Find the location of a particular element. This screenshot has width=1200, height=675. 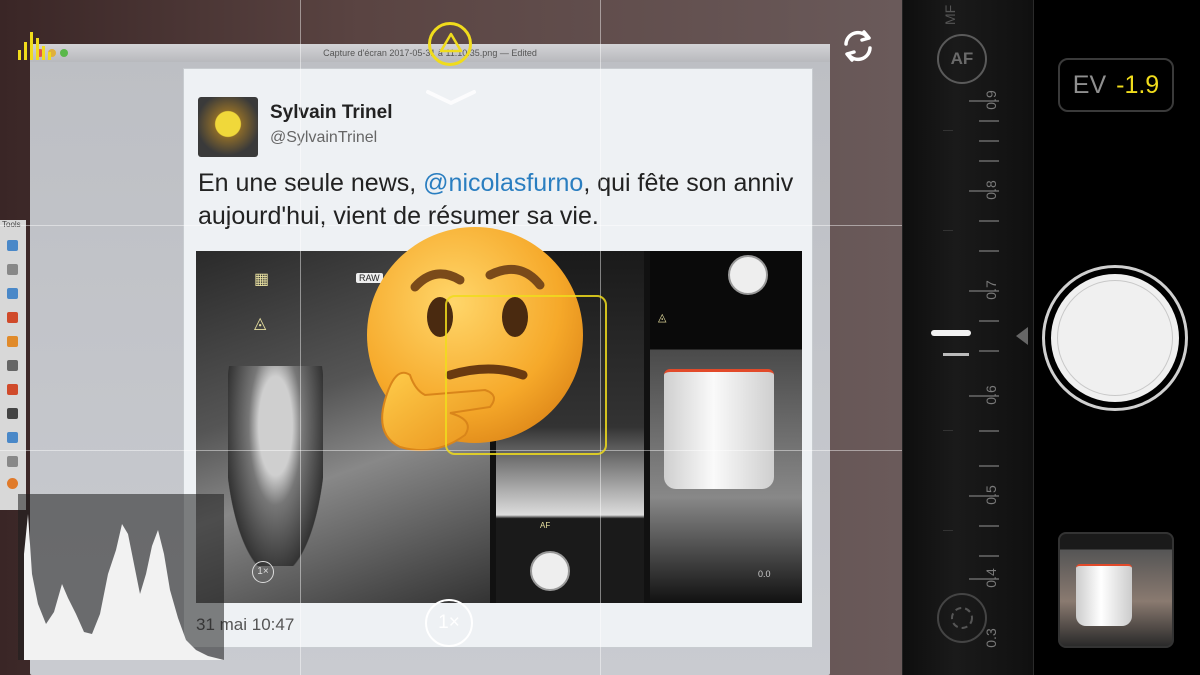

zoom-tool-icon is located at coordinates (12, 461).